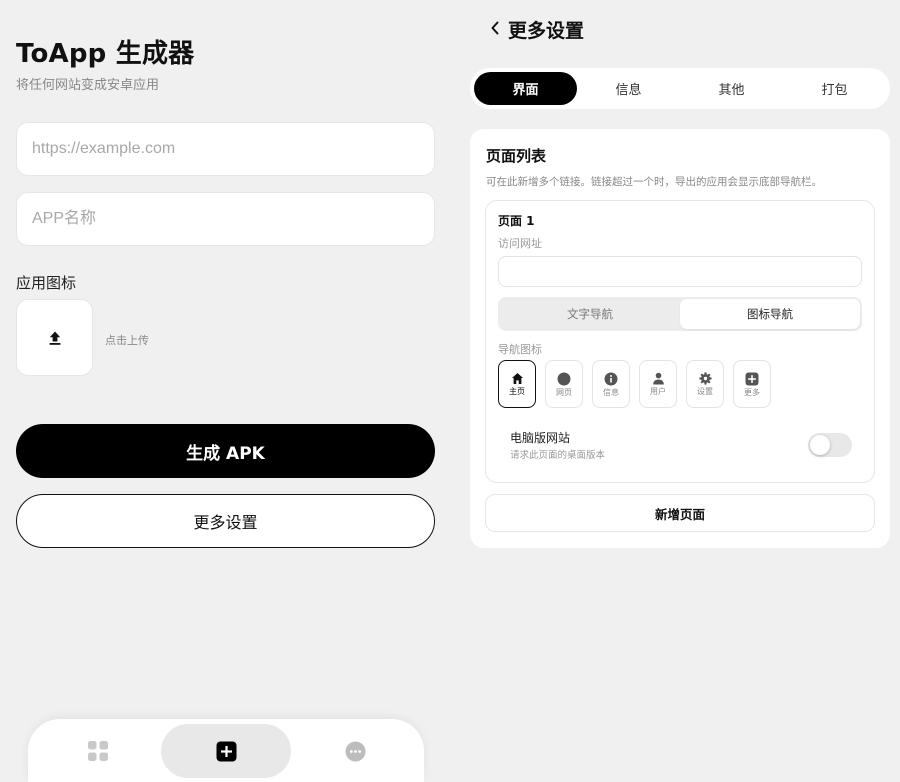 Image resolution: width=900 pixels, height=782 pixels. Describe the element at coordinates (611, 392) in the screenshot. I see `navicon-label: 信息` at that location.